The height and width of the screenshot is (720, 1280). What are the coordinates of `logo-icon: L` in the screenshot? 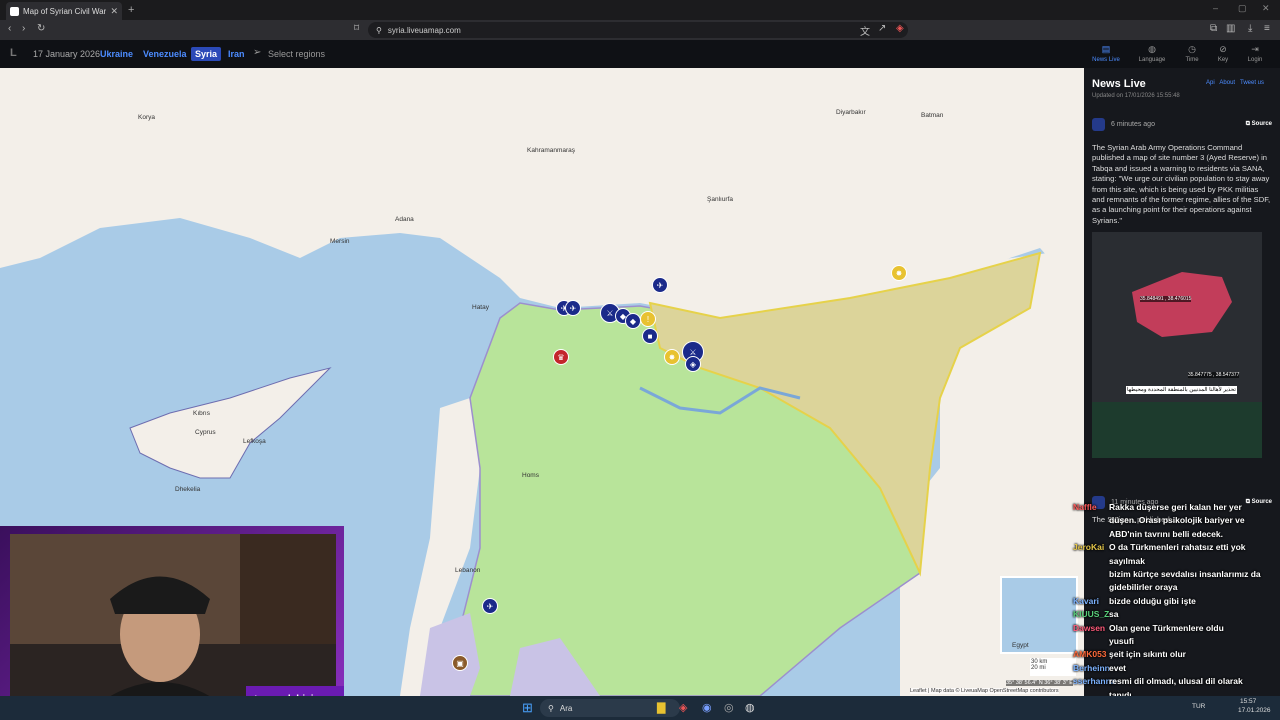 It's located at (13, 53).